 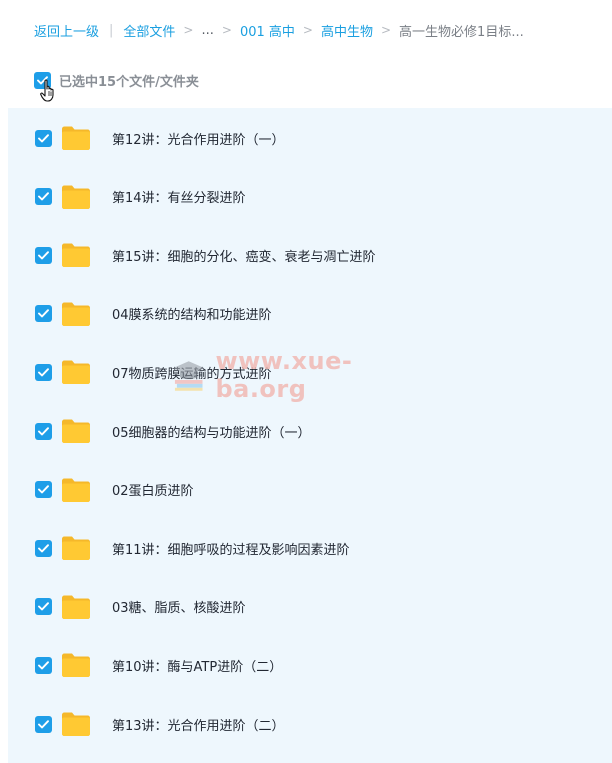 I want to click on file-row: 第15讲：细胞的分化、癌变、衰老与凋亡进阶, so click(x=310, y=255).